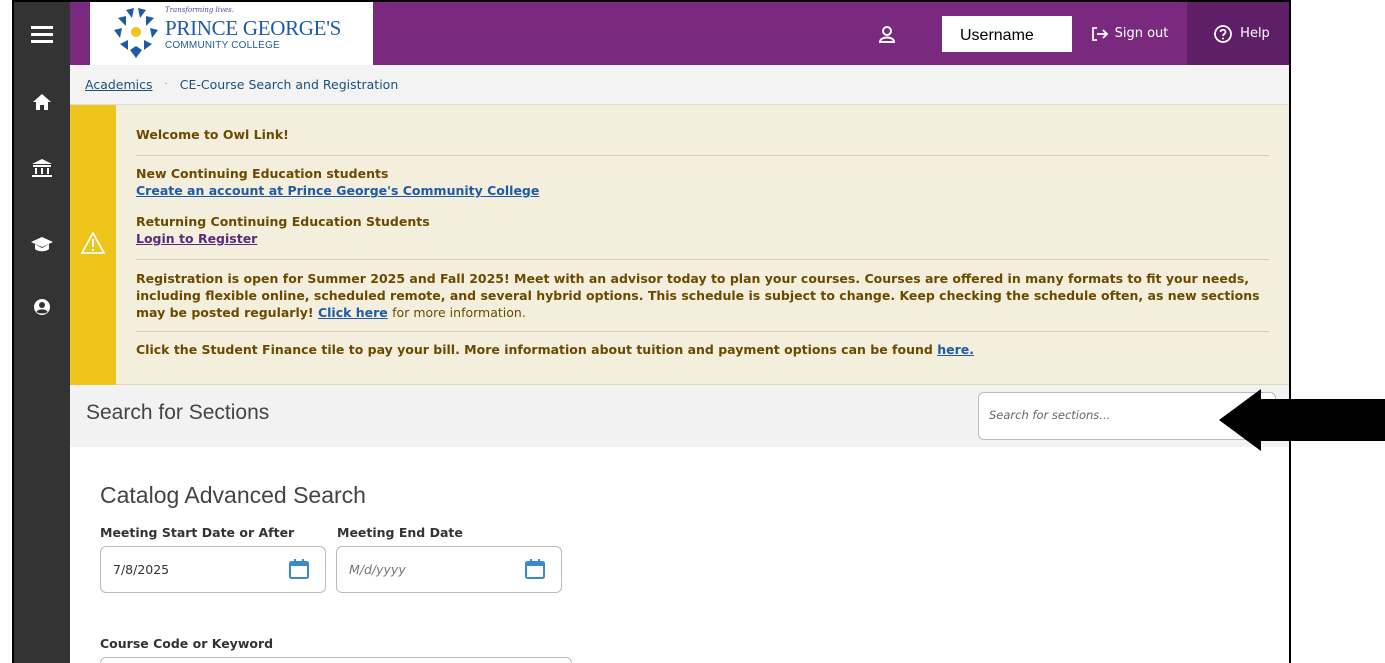 The width and height of the screenshot is (1385, 663). Describe the element at coordinates (119, 84) in the screenshot. I see `breadcrumb-academics-link: Academics` at that location.